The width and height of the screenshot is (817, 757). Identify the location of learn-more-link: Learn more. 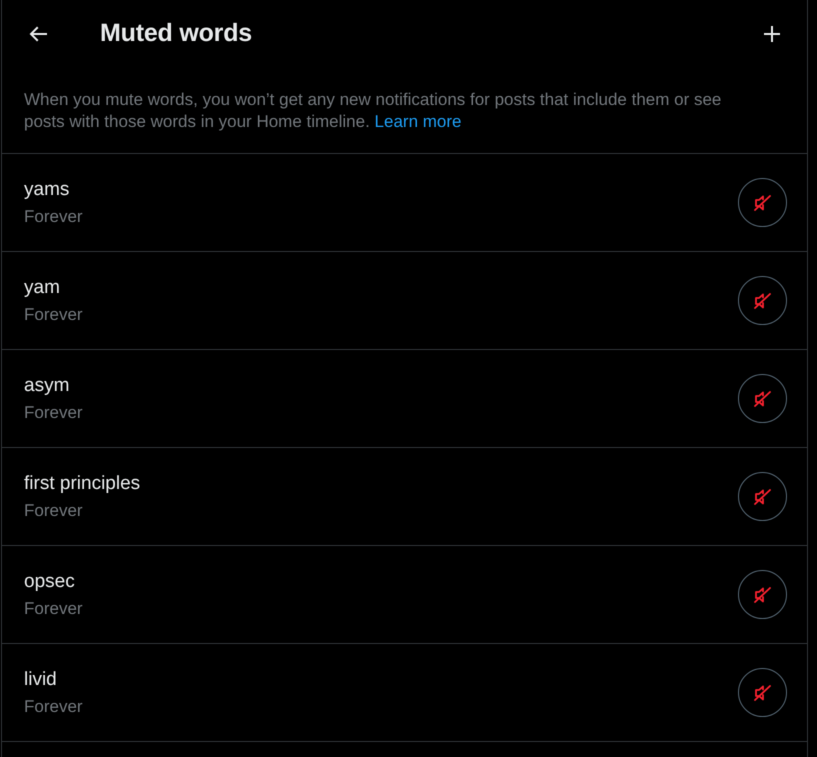
(418, 121).